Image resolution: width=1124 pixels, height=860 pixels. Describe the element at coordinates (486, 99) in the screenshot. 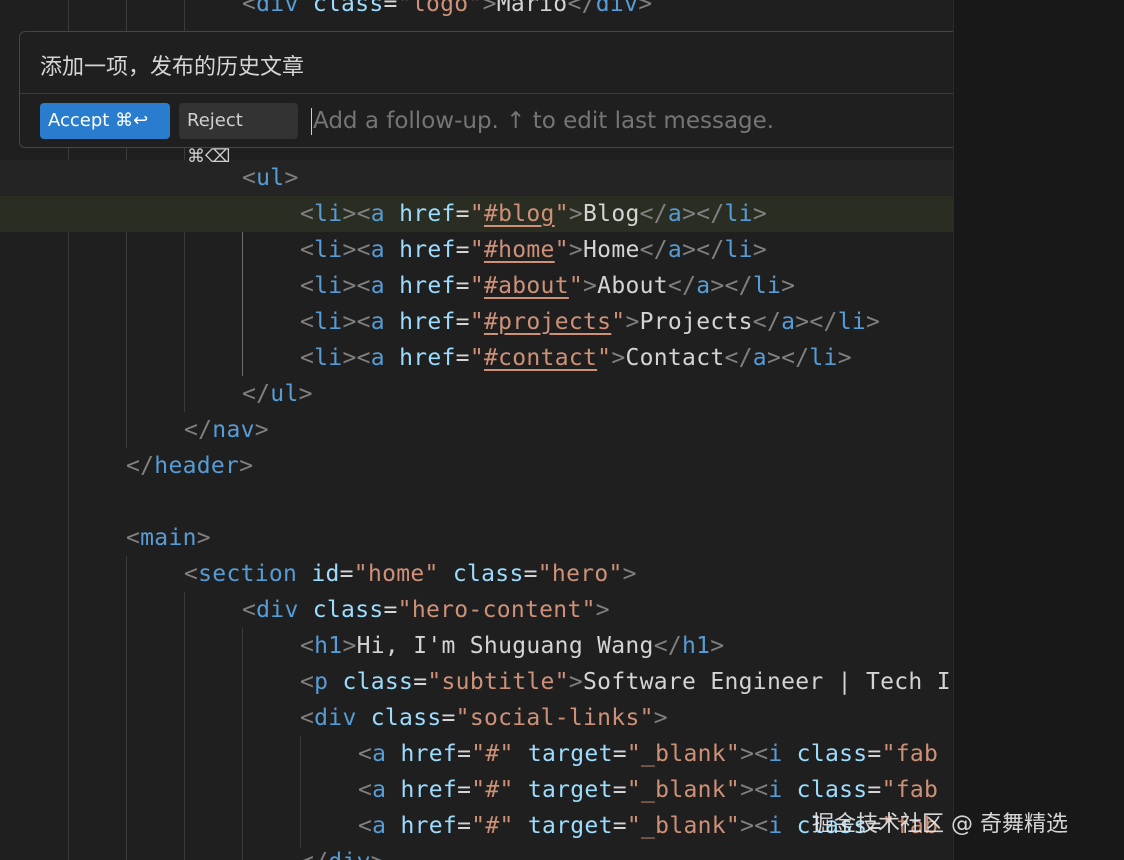

I see `inline-chat-widget: 添加一项，发布的历史文章 Accept ⌘↩ Reject ⌘⌫` at that location.